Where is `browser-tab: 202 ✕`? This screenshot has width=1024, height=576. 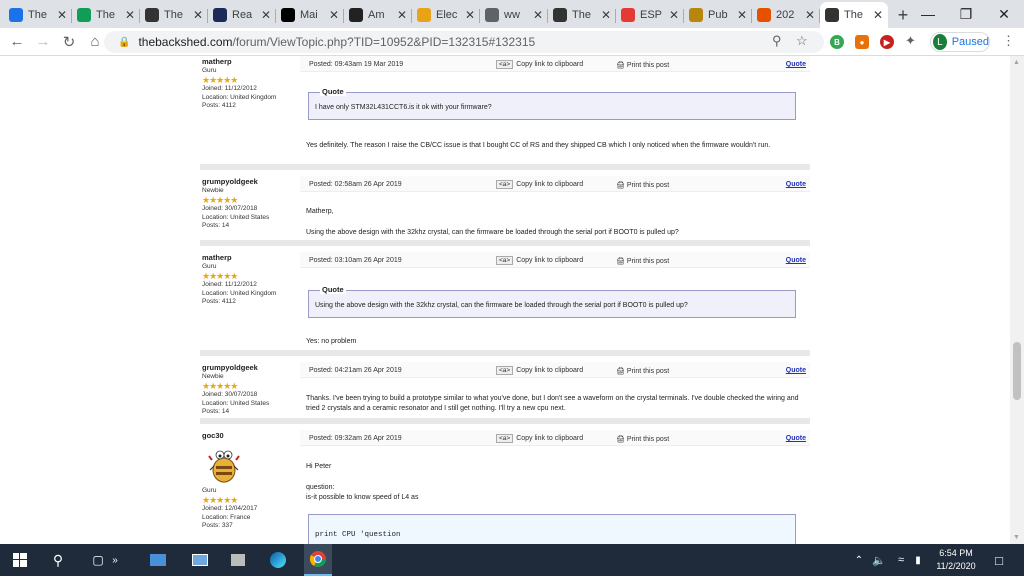
browser-tab: 202 ✕ is located at coordinates (786, 15).